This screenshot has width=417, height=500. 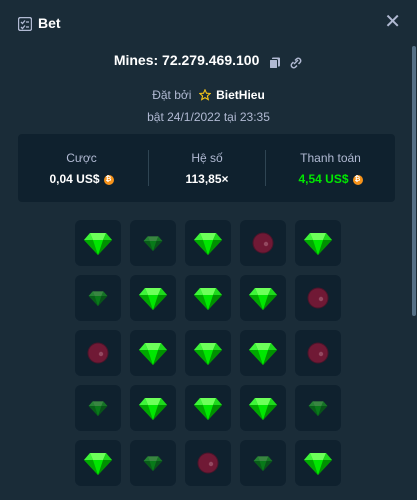 I want to click on modal-header: Bet ✕, so click(x=208, y=24).